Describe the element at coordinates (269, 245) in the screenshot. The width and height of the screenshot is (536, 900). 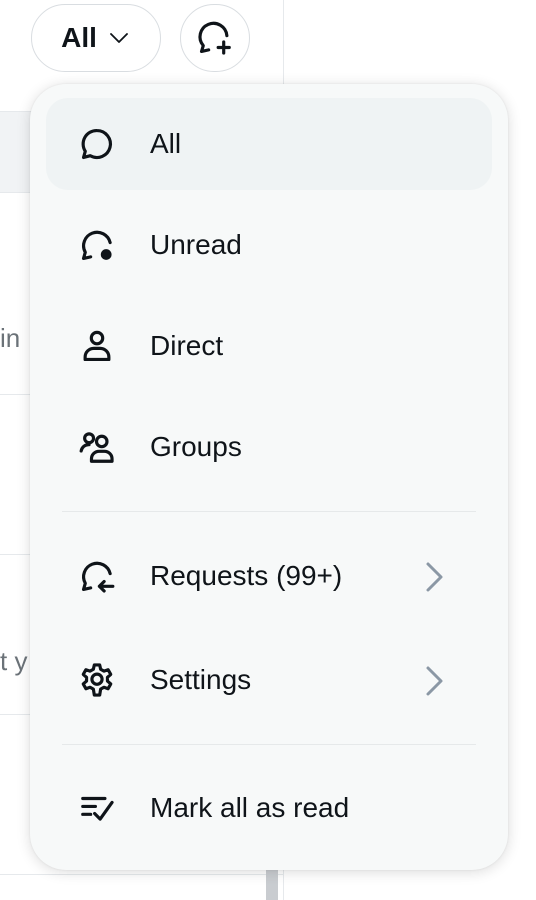
I see `menu-item-unread: Unread` at that location.